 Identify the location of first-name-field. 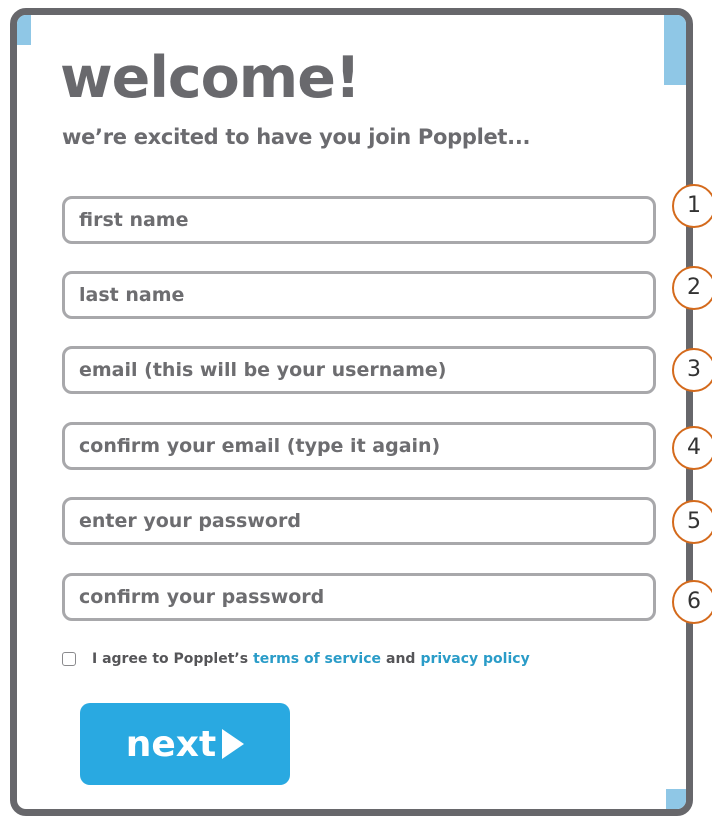
(359, 220).